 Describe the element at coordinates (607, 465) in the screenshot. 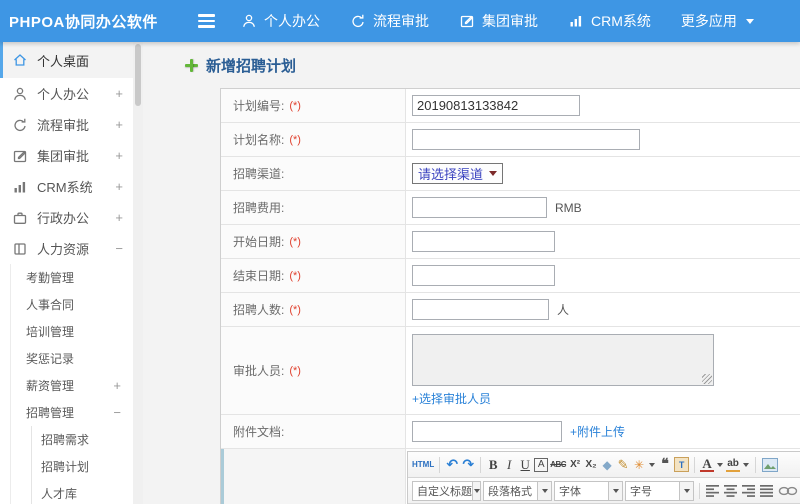

I see `eraser-icon: ◆` at that location.